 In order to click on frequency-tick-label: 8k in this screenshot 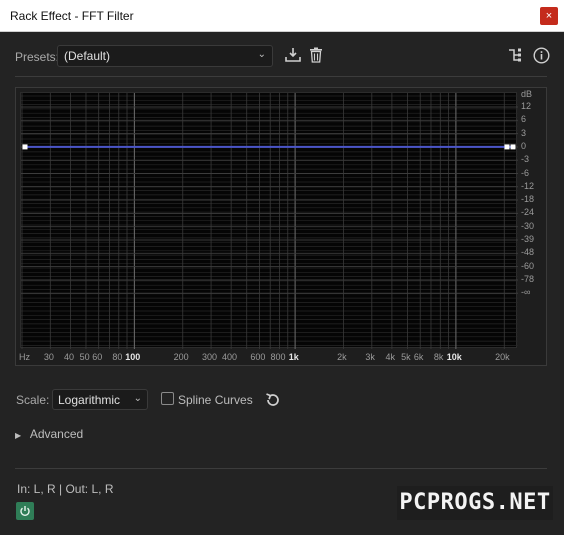, I will do `click(438, 357)`.